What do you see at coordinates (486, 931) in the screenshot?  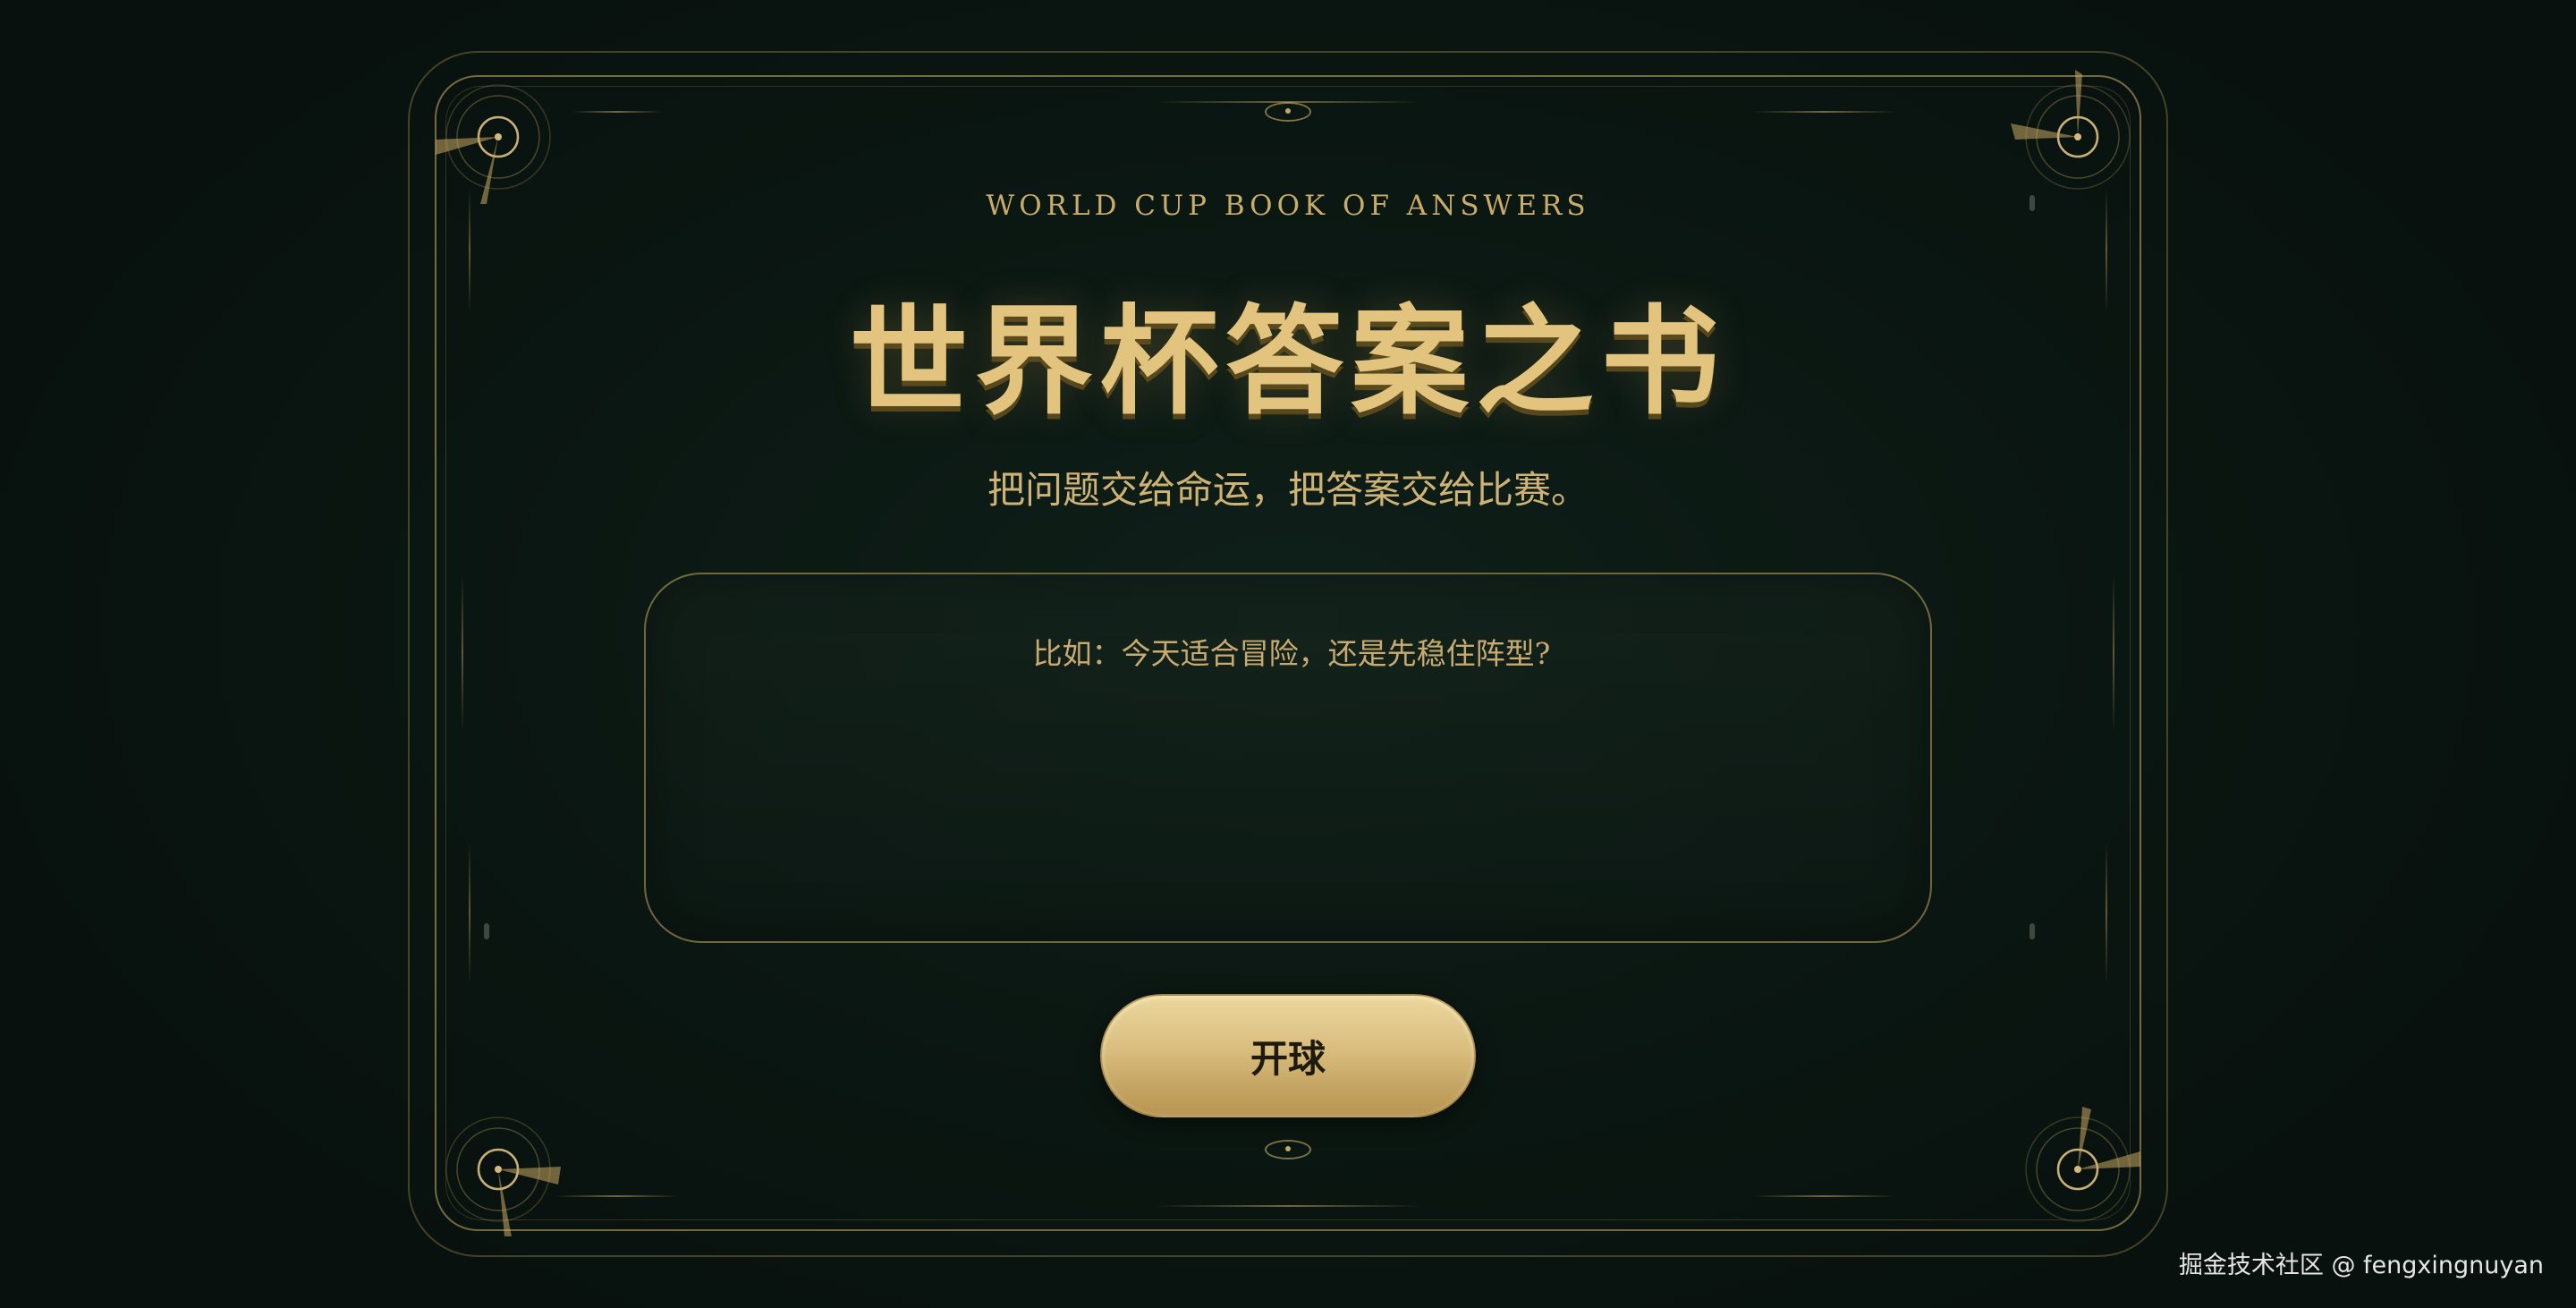 I see `left-side-dot` at bounding box center [486, 931].